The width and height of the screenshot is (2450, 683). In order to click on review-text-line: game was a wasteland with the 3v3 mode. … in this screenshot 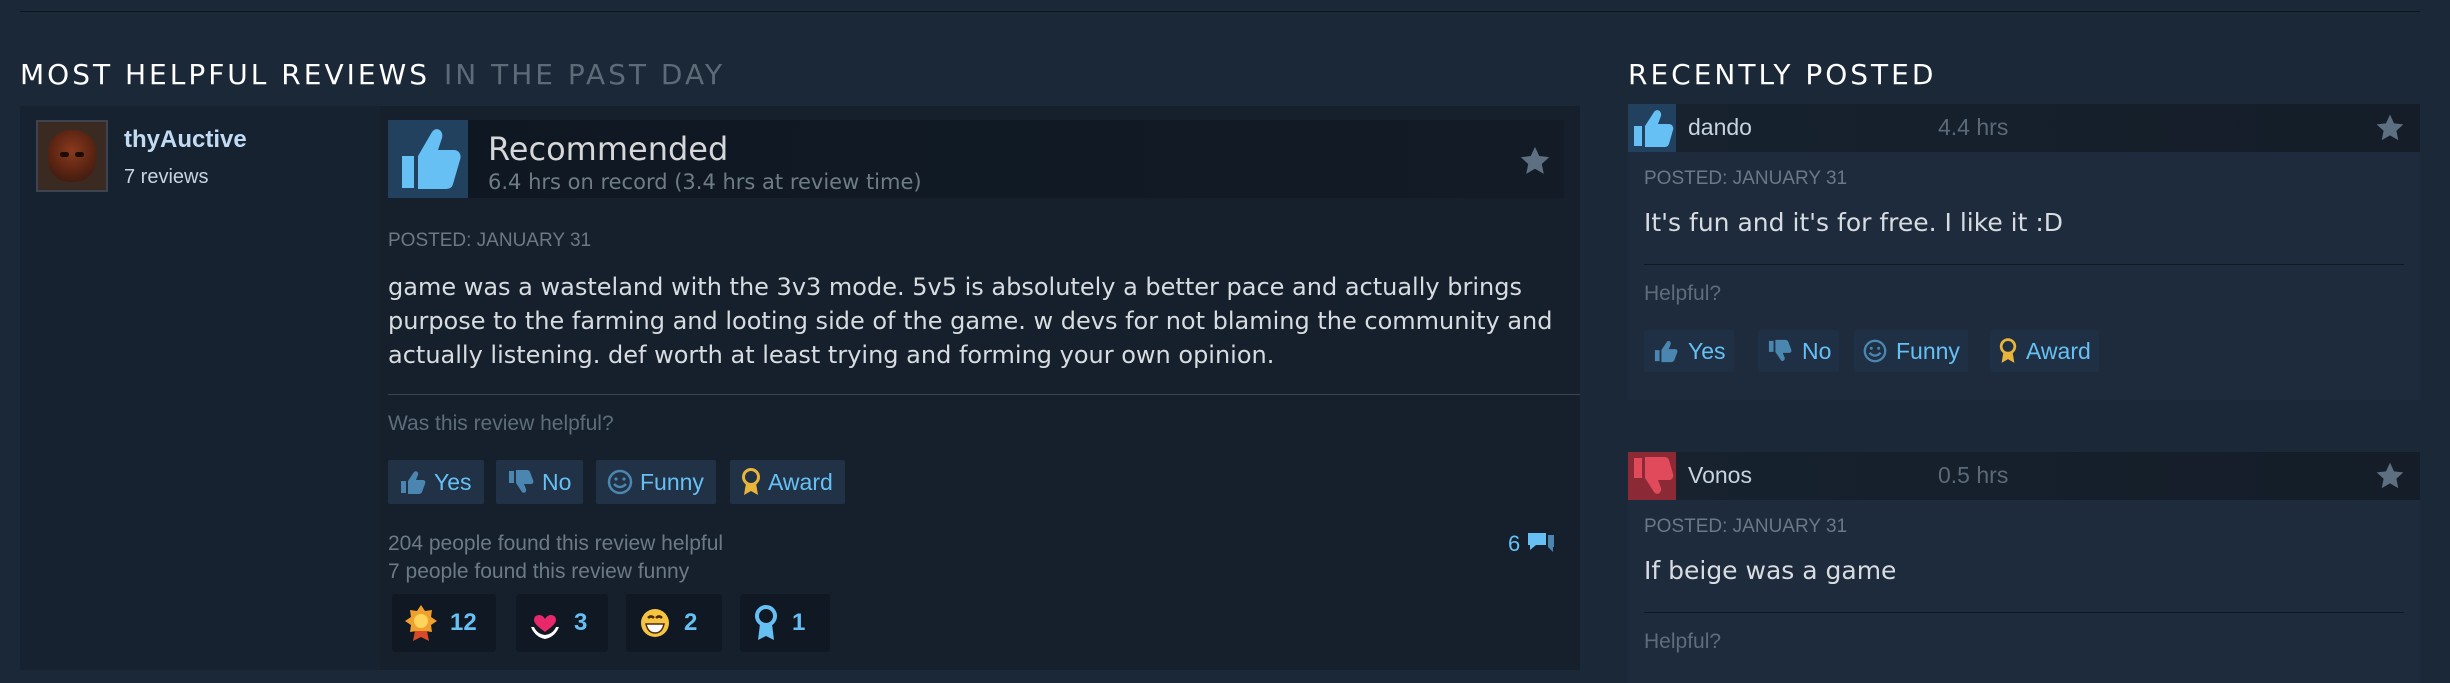, I will do `click(955, 287)`.